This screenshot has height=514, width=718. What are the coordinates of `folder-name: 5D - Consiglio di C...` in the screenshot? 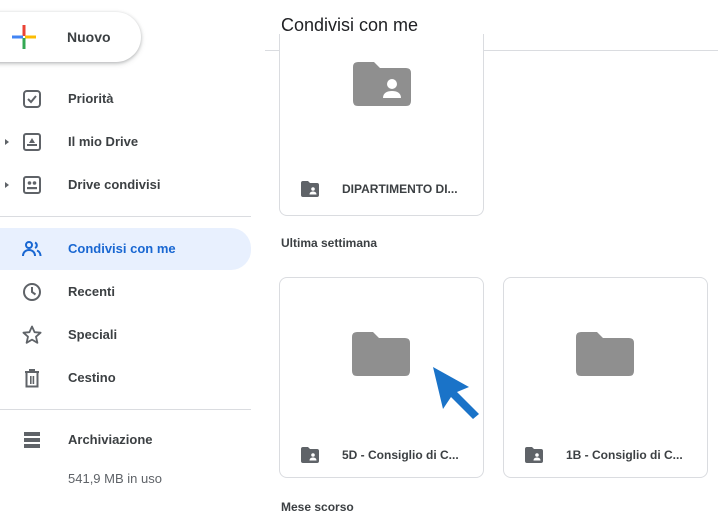 It's located at (400, 455).